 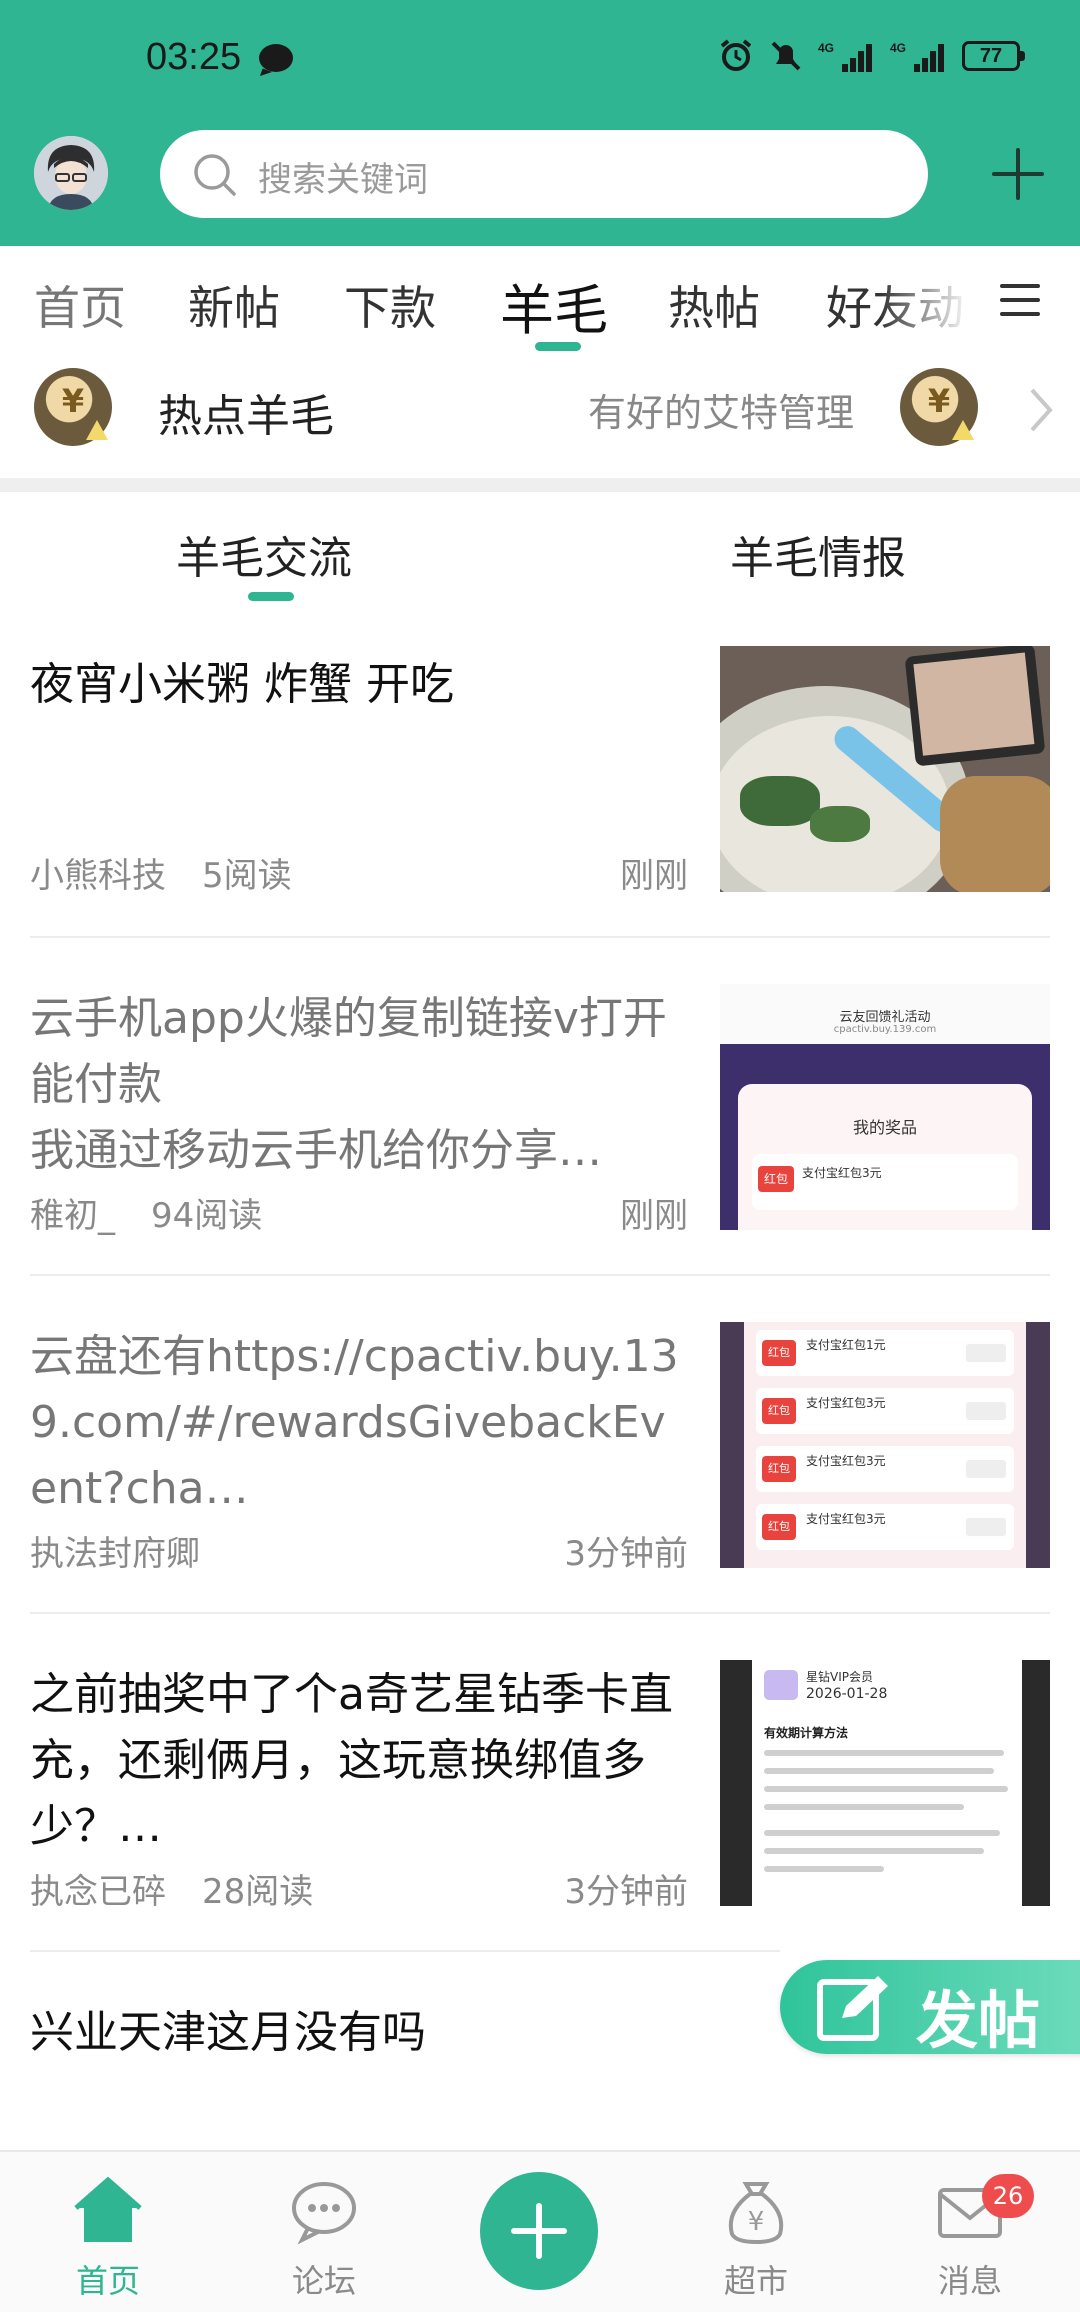 I want to click on plus-icon, so click(x=539, y=2231).